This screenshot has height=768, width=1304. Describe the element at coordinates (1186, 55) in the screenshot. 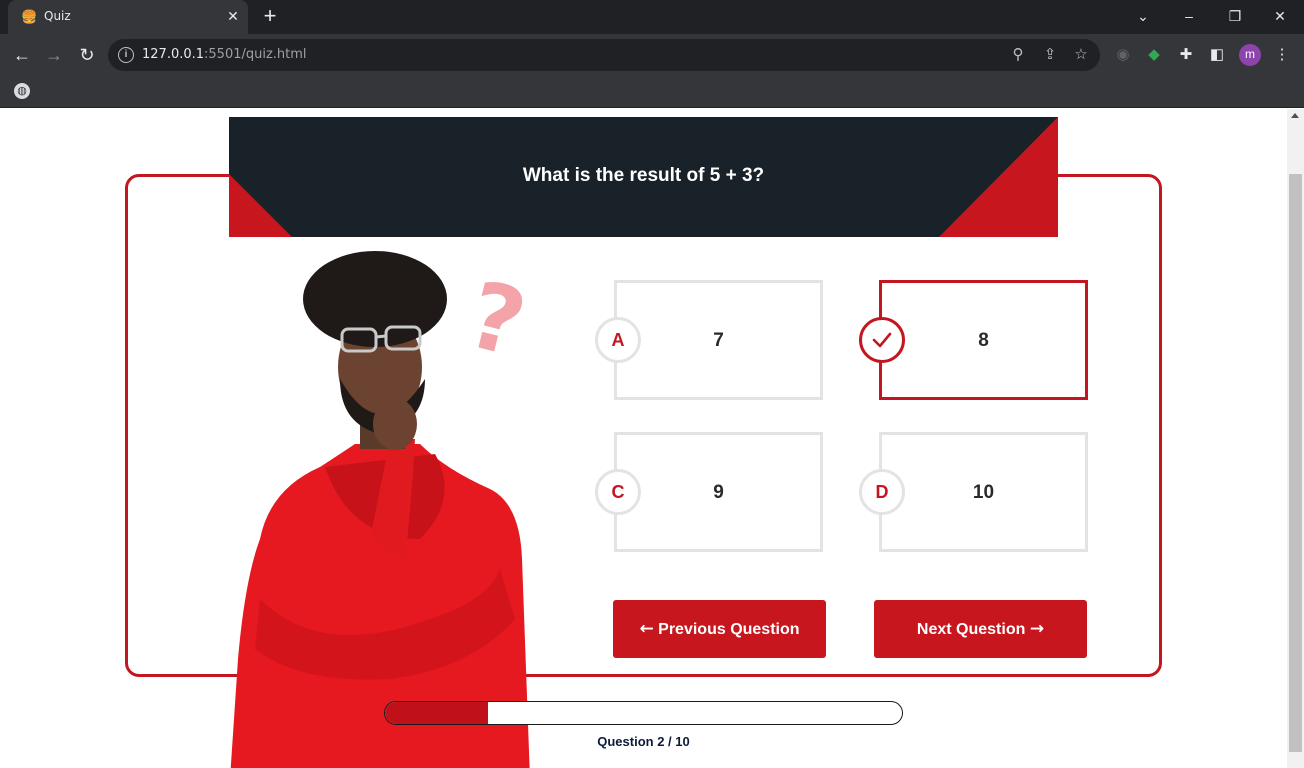

I see `extensions-puzzle-icon: ✚` at that location.